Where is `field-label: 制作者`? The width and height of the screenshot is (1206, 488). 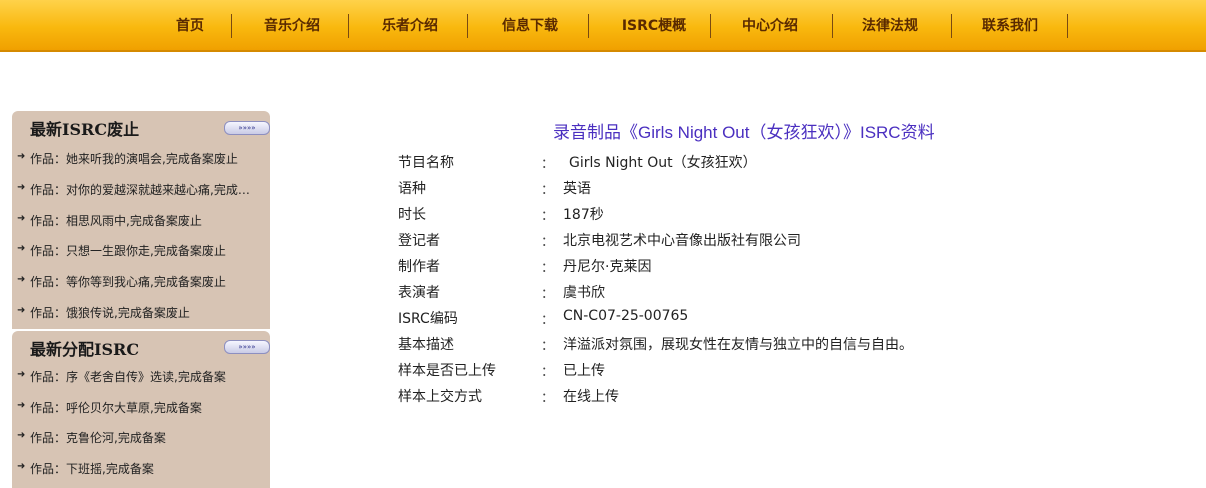
field-label: 制作者 is located at coordinates (419, 267).